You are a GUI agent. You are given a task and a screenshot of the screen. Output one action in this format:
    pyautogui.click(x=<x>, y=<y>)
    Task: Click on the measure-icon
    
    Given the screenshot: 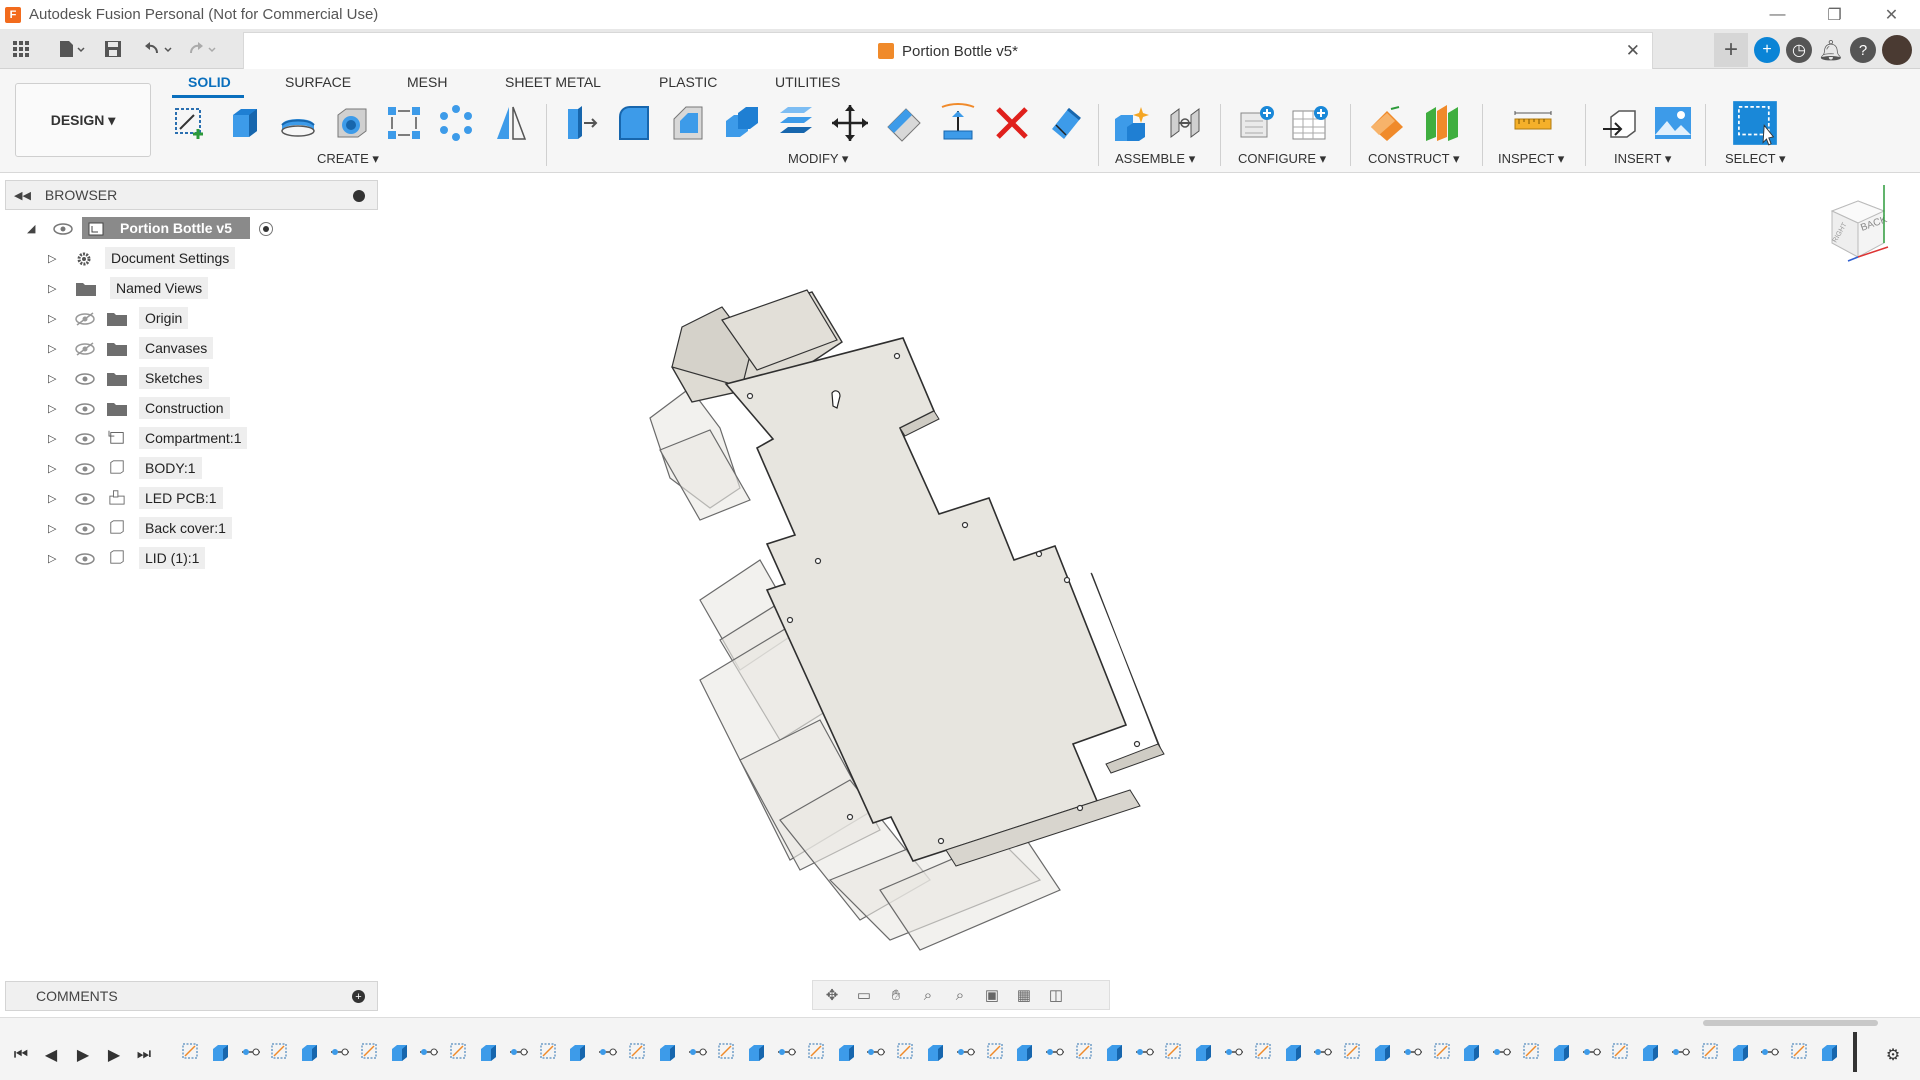 What is the action you would take?
    pyautogui.click(x=1533, y=123)
    